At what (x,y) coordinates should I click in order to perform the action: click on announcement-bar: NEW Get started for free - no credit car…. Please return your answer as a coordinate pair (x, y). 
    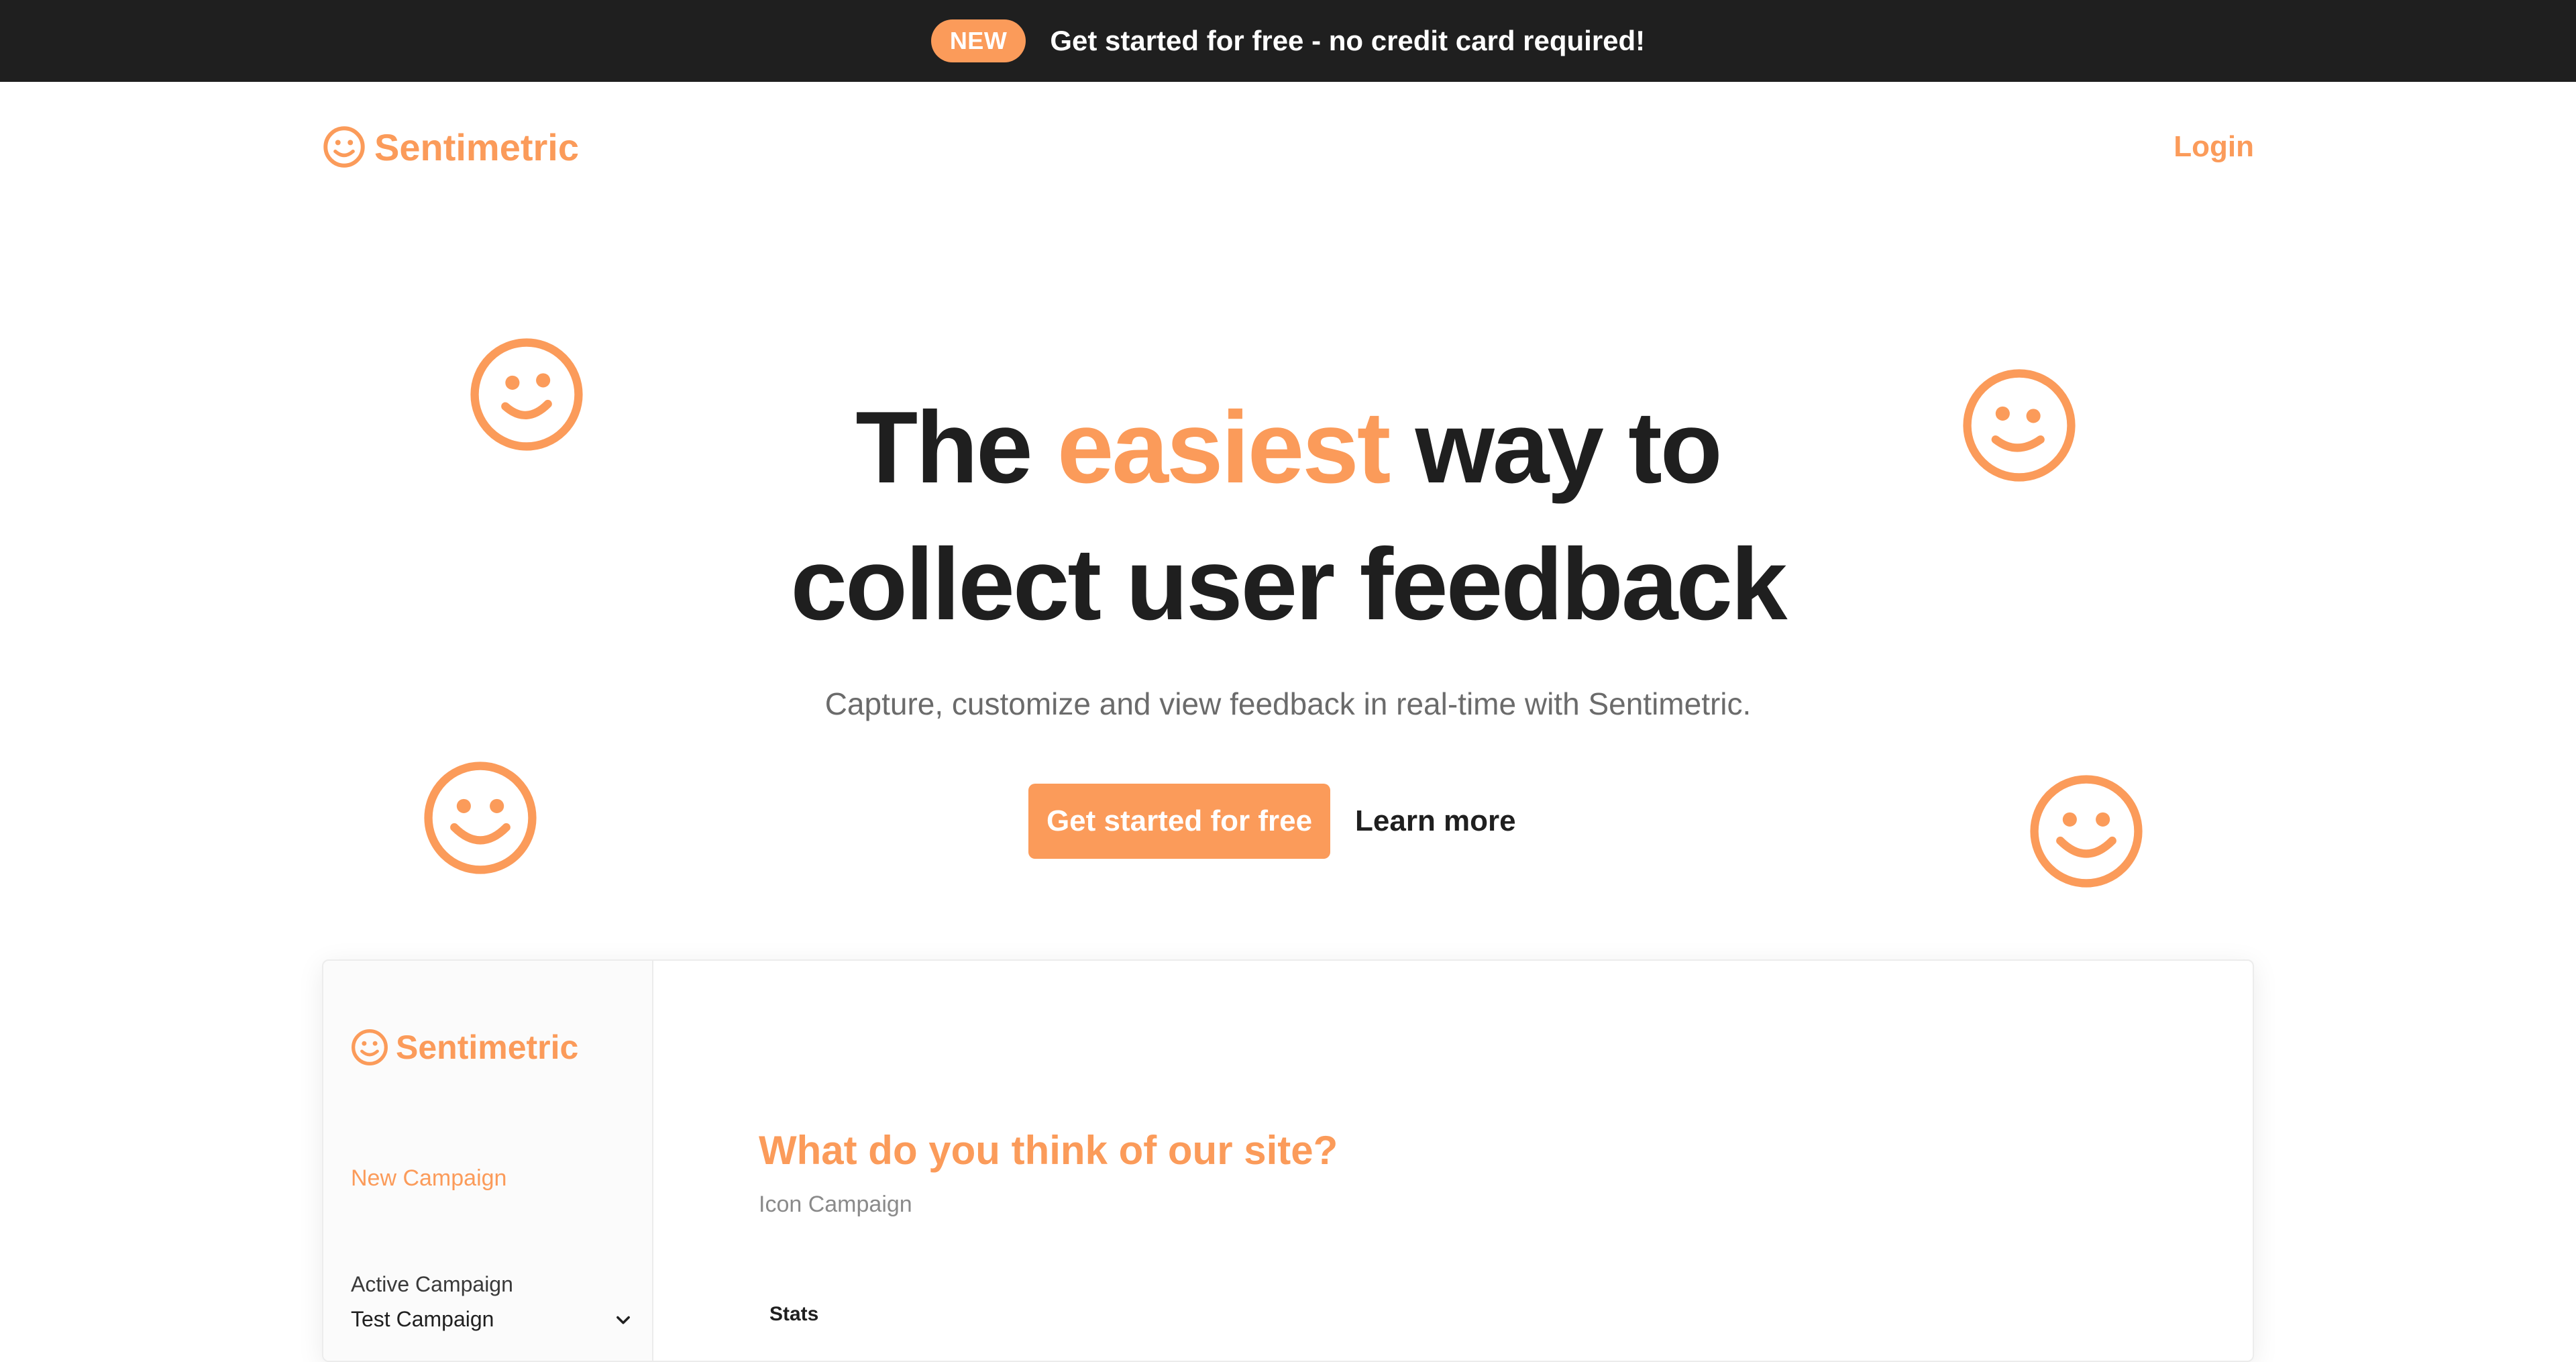
    Looking at the image, I should click on (1288, 41).